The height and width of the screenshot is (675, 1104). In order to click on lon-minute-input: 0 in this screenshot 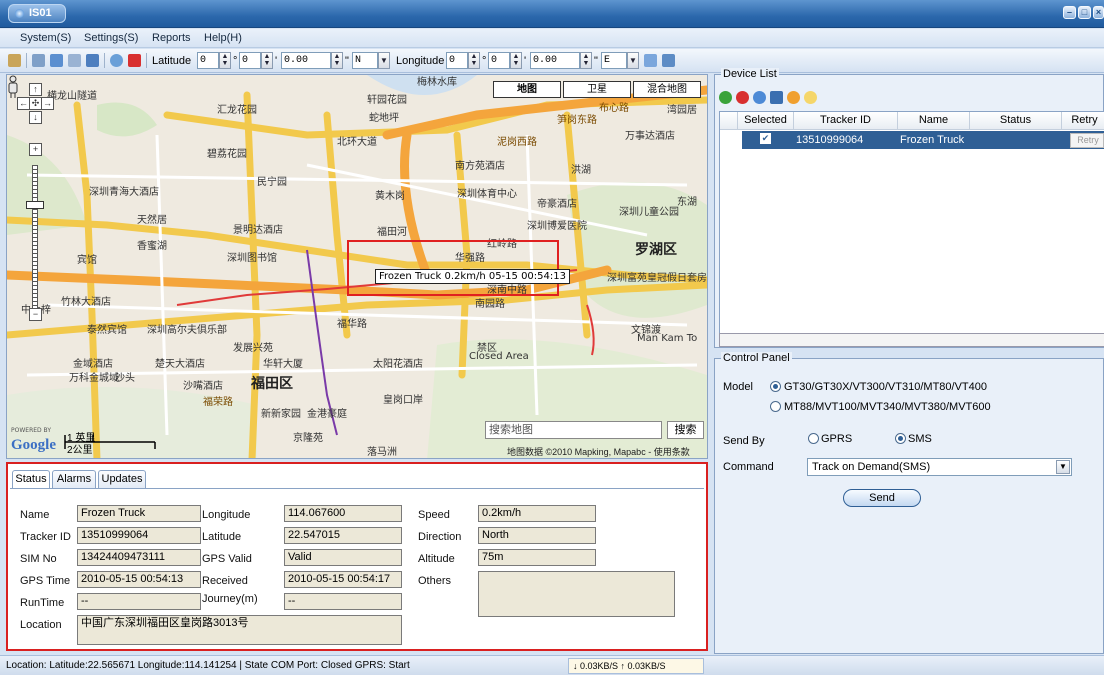, I will do `click(499, 60)`.